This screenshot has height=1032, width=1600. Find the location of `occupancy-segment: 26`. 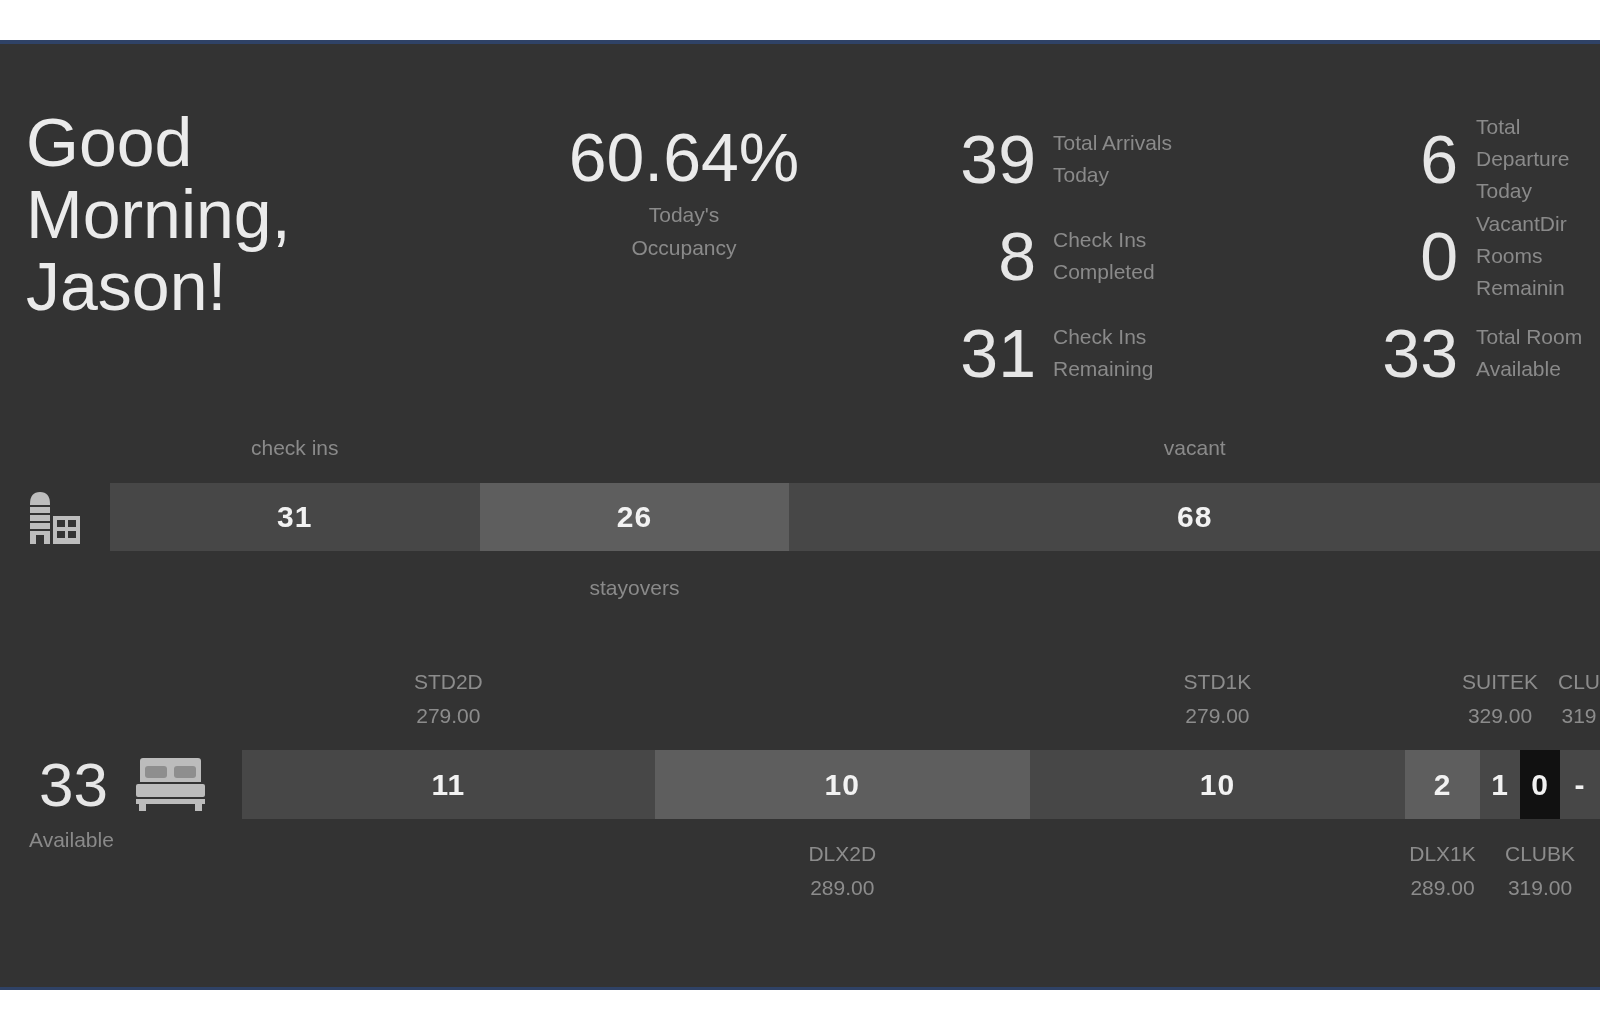

occupancy-segment: 26 is located at coordinates (634, 517).